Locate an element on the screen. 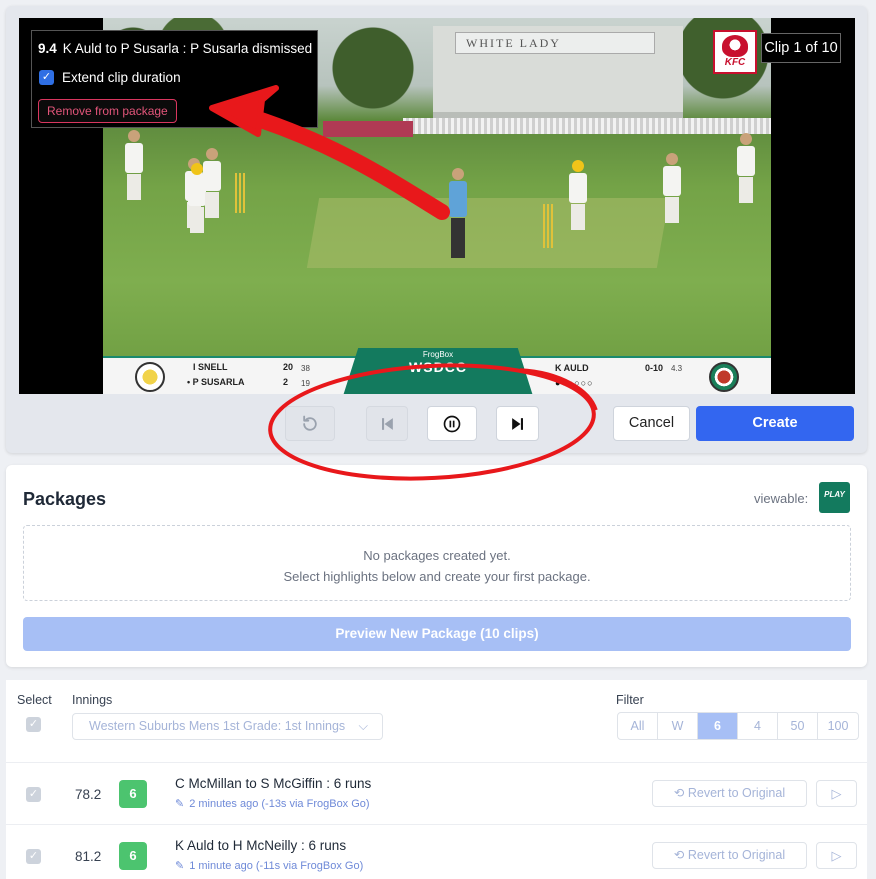 This screenshot has height=879, width=876. batter2-name: • P SUSARLA is located at coordinates (216, 382).